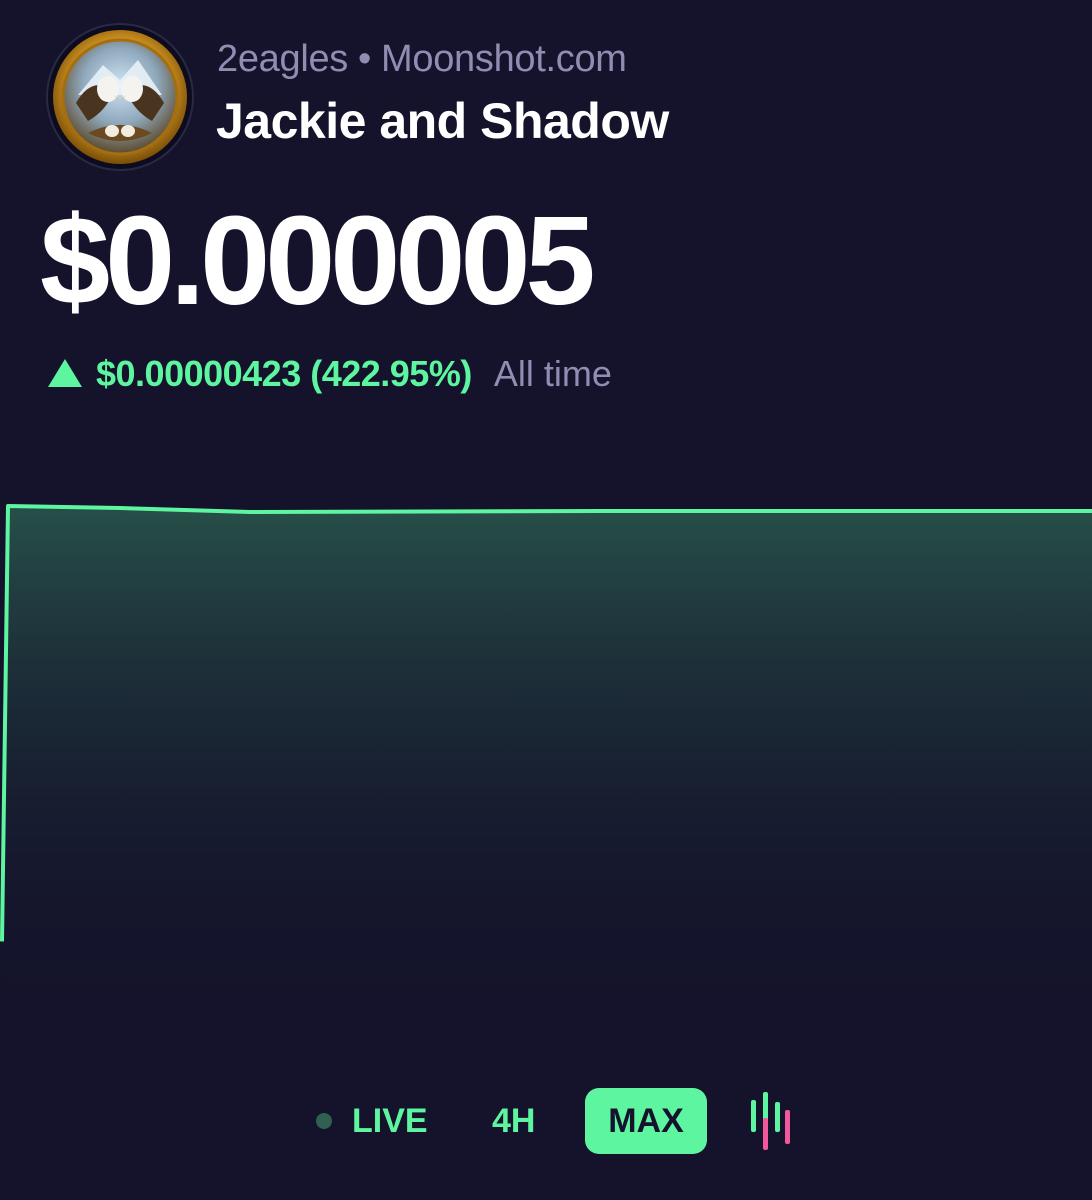 The height and width of the screenshot is (1200, 1092). What do you see at coordinates (390, 1120) in the screenshot?
I see `live-label: LIVE` at bounding box center [390, 1120].